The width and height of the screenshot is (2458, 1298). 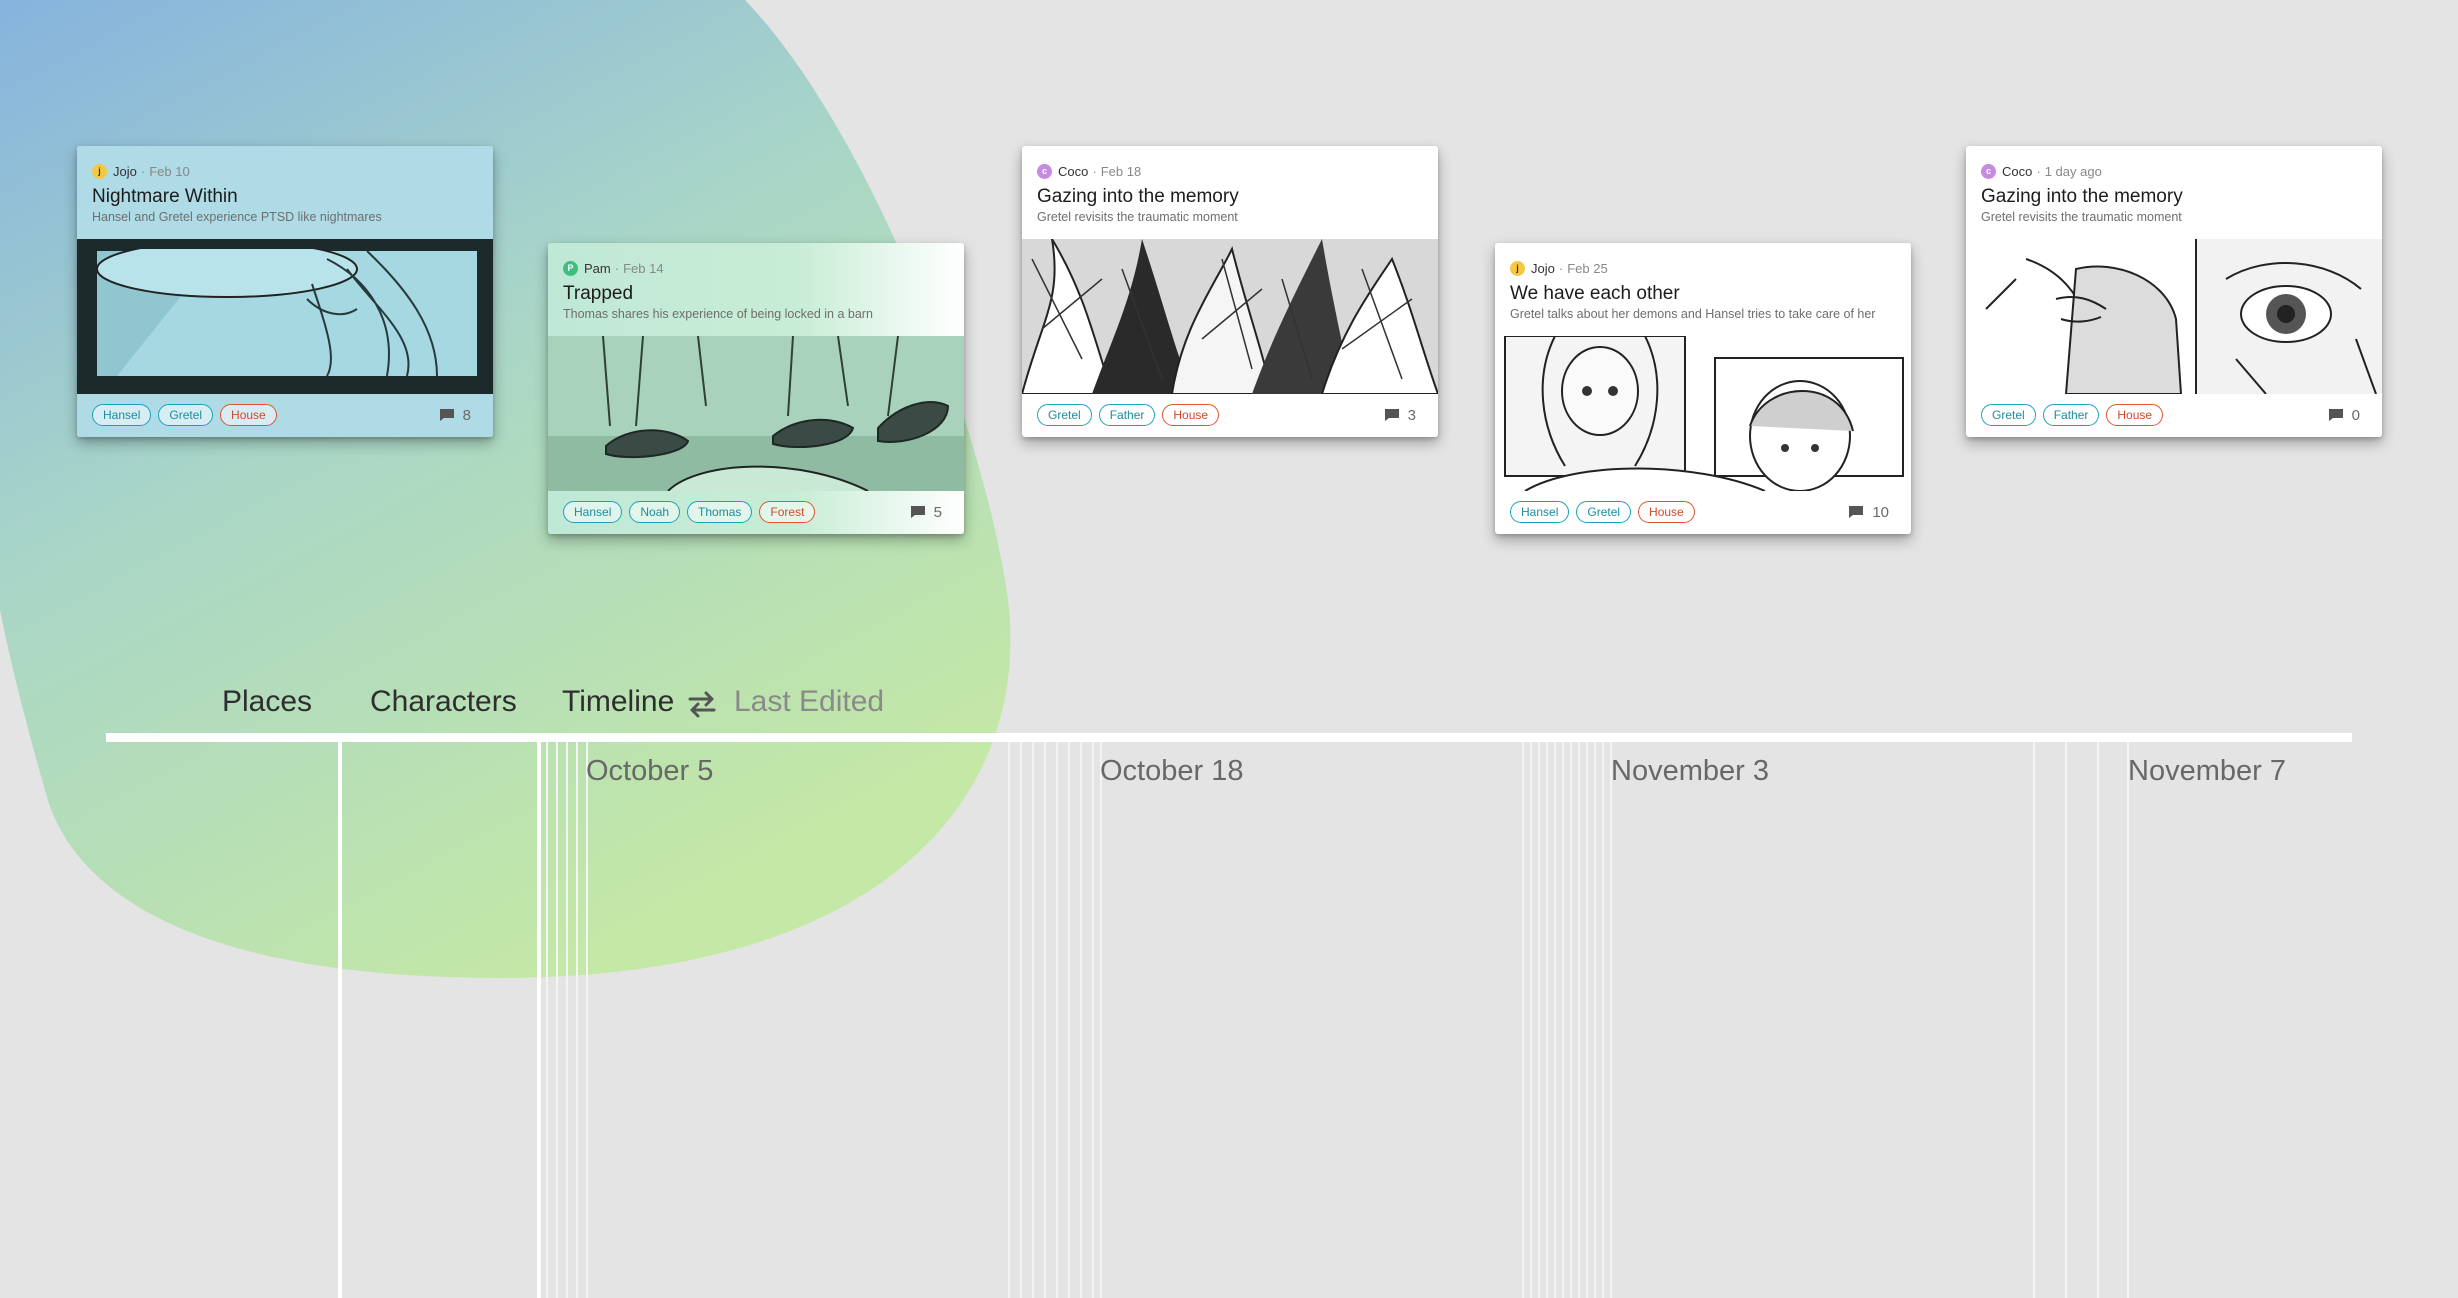 I want to click on timeline-bar, so click(x=1229, y=737).